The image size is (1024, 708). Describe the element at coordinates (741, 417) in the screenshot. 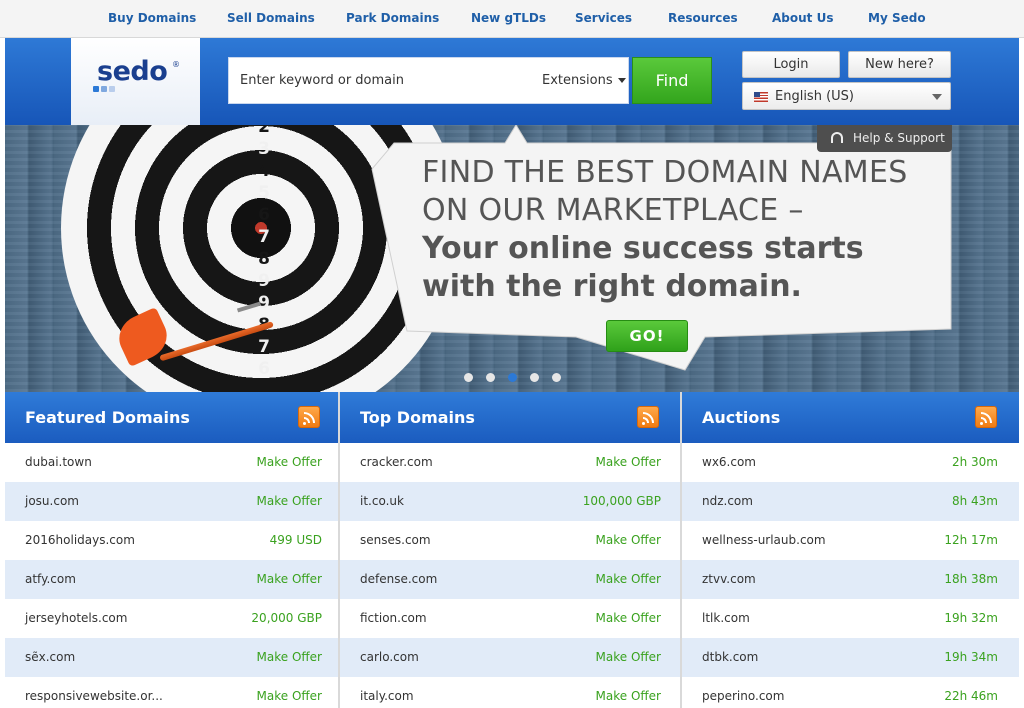

I see `auctions-title: Auctions` at that location.